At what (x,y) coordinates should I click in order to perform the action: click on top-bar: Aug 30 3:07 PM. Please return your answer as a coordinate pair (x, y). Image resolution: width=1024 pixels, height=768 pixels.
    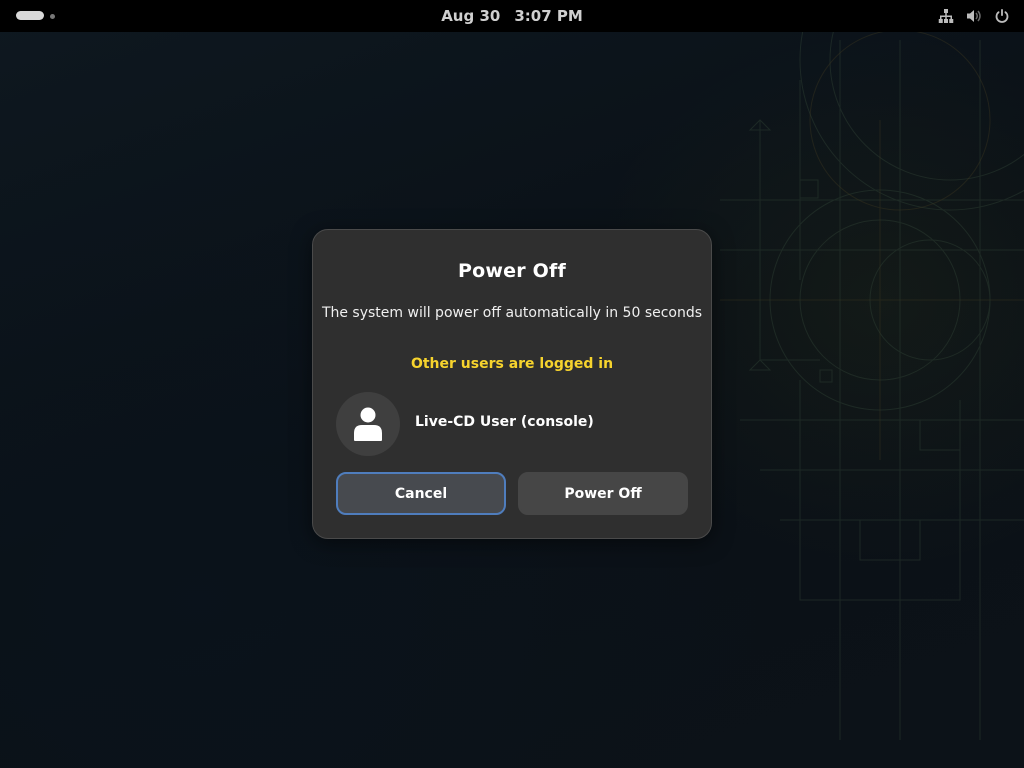
    Looking at the image, I should click on (512, 16).